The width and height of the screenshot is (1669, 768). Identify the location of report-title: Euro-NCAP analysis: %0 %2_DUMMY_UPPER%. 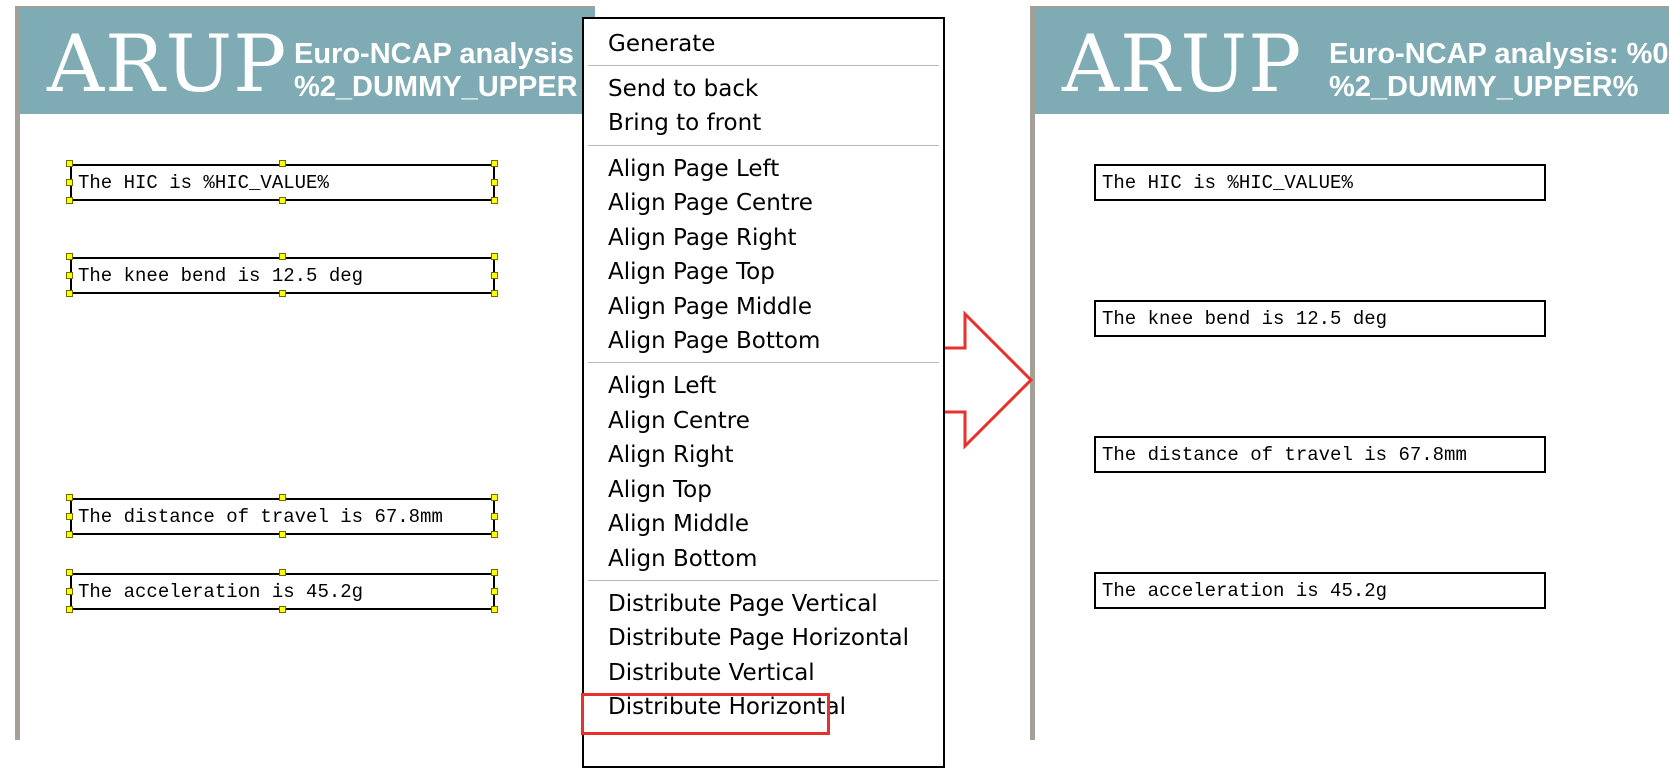
(1499, 71).